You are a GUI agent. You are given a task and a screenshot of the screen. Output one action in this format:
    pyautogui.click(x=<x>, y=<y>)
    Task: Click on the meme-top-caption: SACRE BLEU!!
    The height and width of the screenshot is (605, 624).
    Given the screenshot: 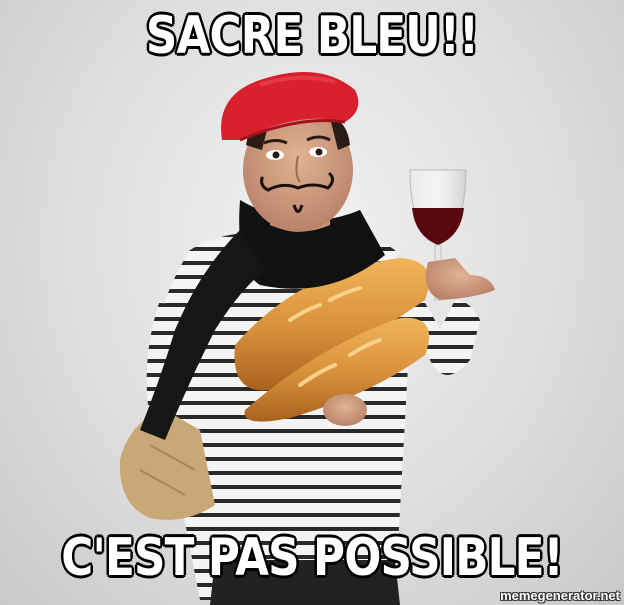 What is the action you would take?
    pyautogui.click(x=313, y=36)
    